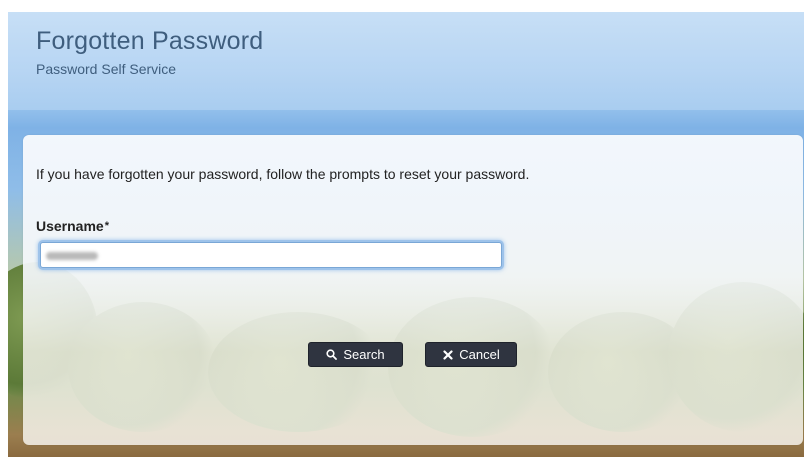 This screenshot has width=804, height=457. What do you see at coordinates (150, 41) in the screenshot?
I see `page-title: Forgotten Password` at bounding box center [150, 41].